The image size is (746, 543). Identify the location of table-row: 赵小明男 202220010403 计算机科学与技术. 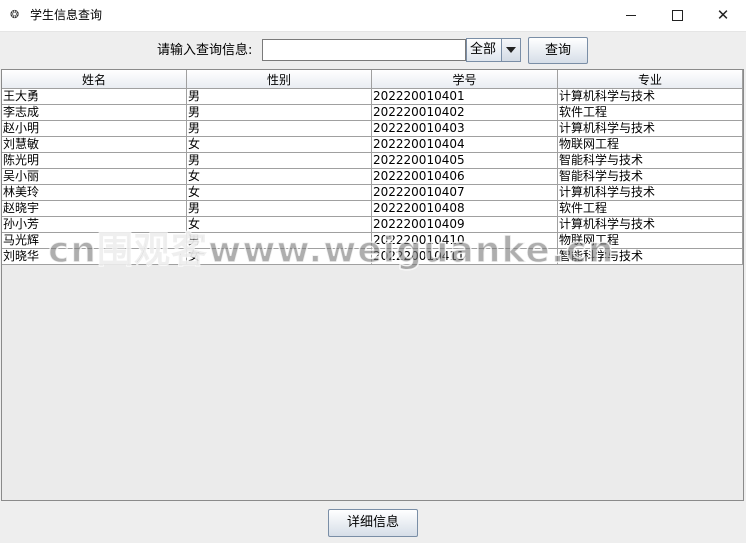
(372, 128).